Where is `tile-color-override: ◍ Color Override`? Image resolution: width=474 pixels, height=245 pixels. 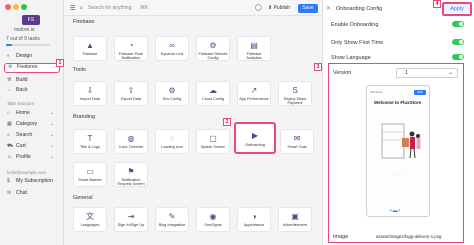
tile-color-override: ◍ Color Override is located at coordinates (131, 141).